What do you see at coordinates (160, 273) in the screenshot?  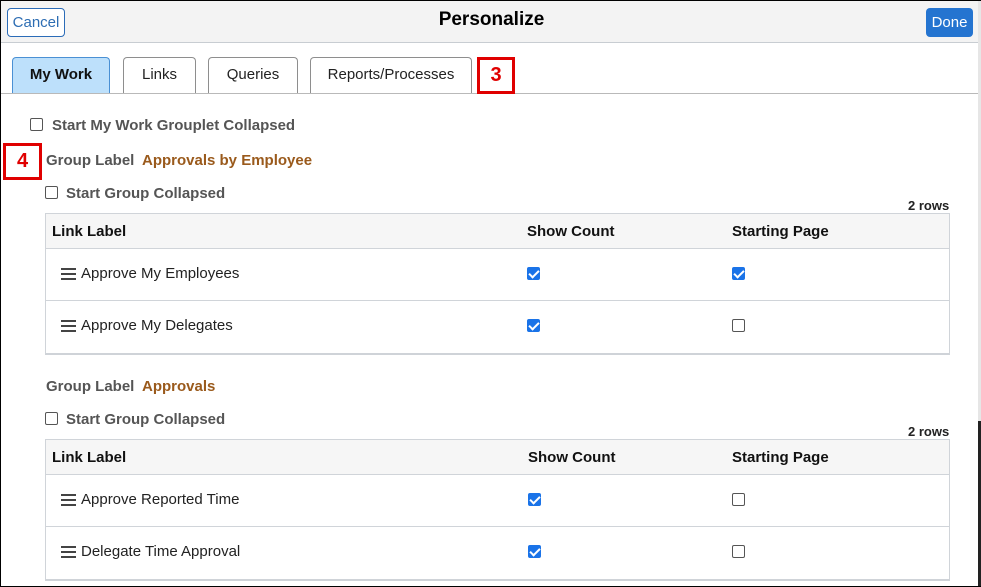 I see `link-label: Approve My Employees` at bounding box center [160, 273].